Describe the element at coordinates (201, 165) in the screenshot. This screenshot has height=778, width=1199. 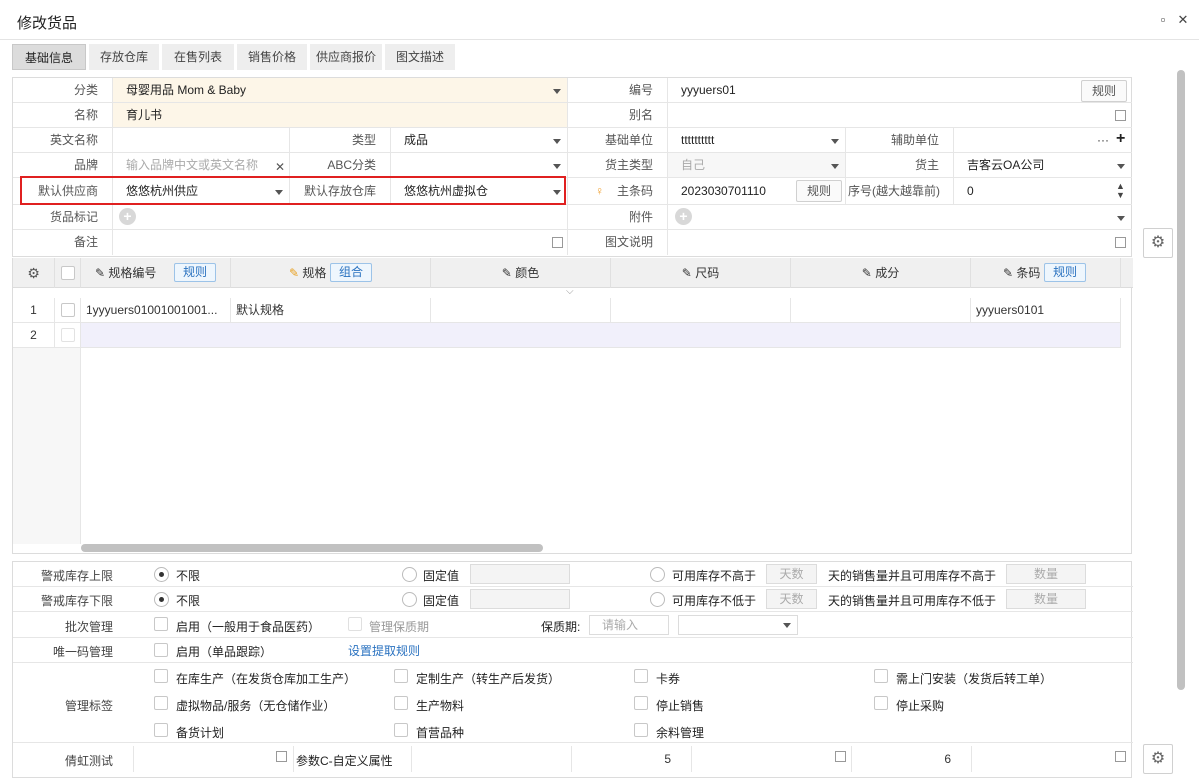
I see `brand-input: 输入品牌中文或英文名称` at that location.